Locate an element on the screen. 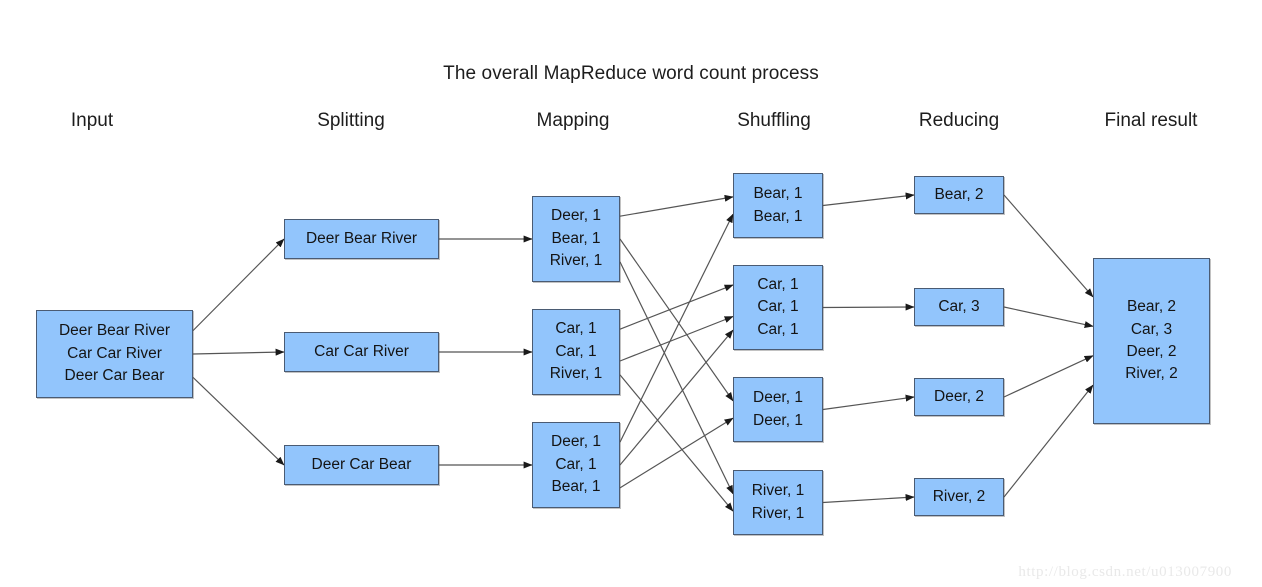 This screenshot has height=587, width=1262. node-reducing-3: River, 2 is located at coordinates (959, 497).